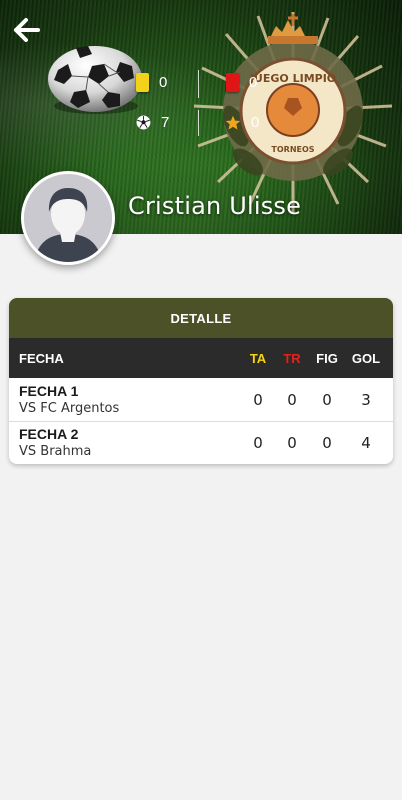 The width and height of the screenshot is (402, 800). I want to click on match-date: FECHA 1, so click(49, 390).